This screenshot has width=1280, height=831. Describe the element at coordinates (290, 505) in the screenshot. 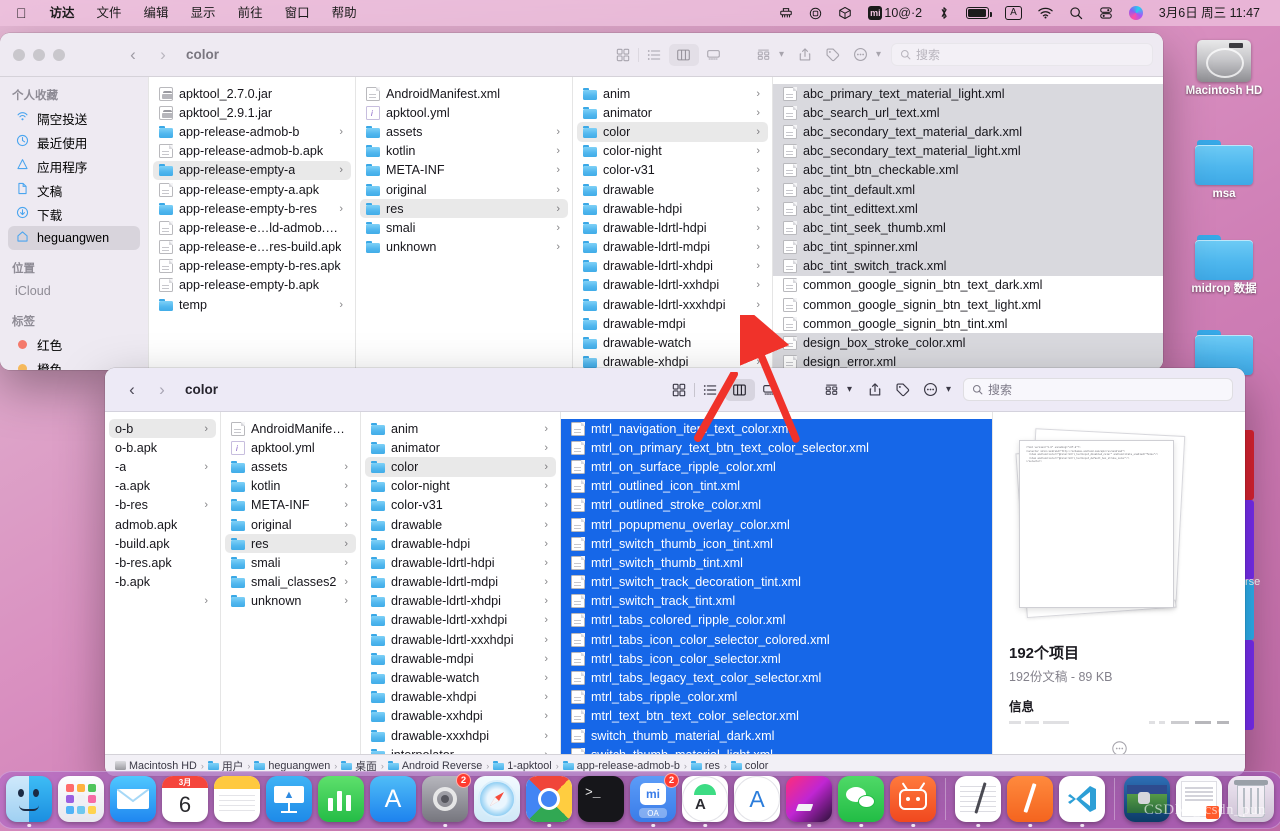

I see `file-row: META-INF ›` at that location.